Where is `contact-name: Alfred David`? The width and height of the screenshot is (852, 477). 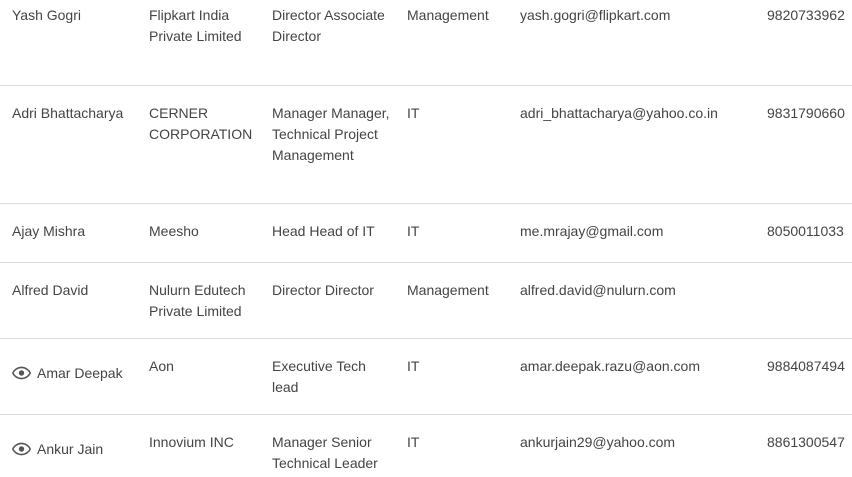
contact-name: Alfred David is located at coordinates (77, 290).